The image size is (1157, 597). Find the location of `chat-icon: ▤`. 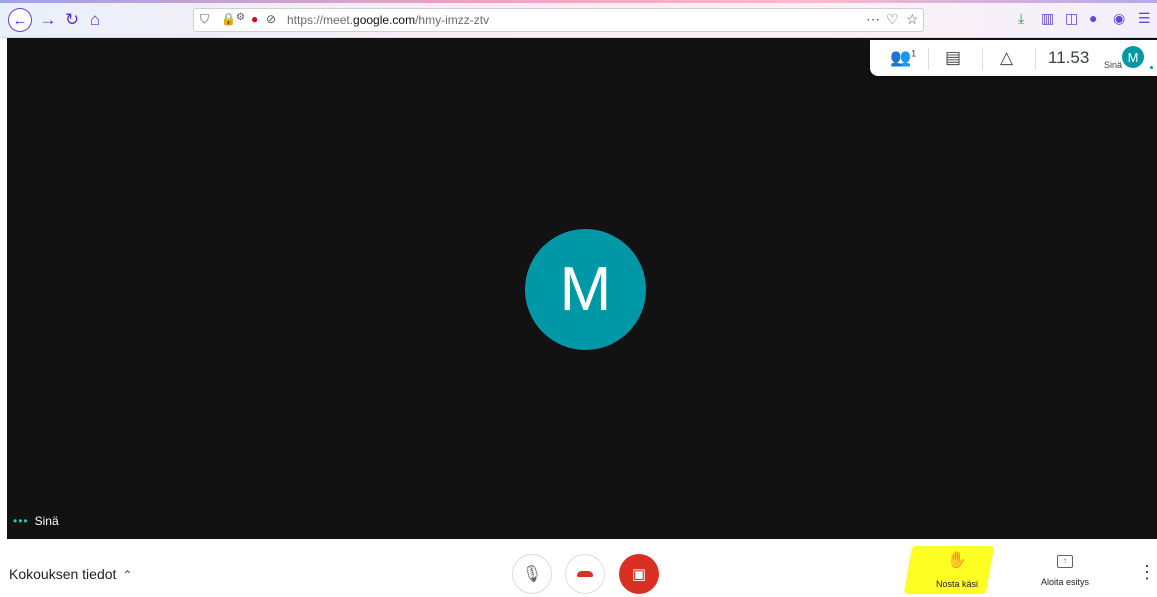

chat-icon: ▤ is located at coordinates (953, 58).